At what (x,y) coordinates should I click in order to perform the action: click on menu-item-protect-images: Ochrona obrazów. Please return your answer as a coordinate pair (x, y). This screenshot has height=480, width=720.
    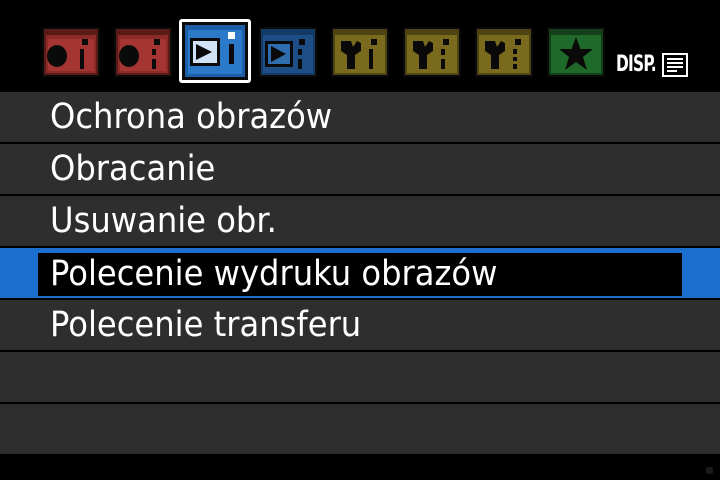
    Looking at the image, I should click on (360, 117).